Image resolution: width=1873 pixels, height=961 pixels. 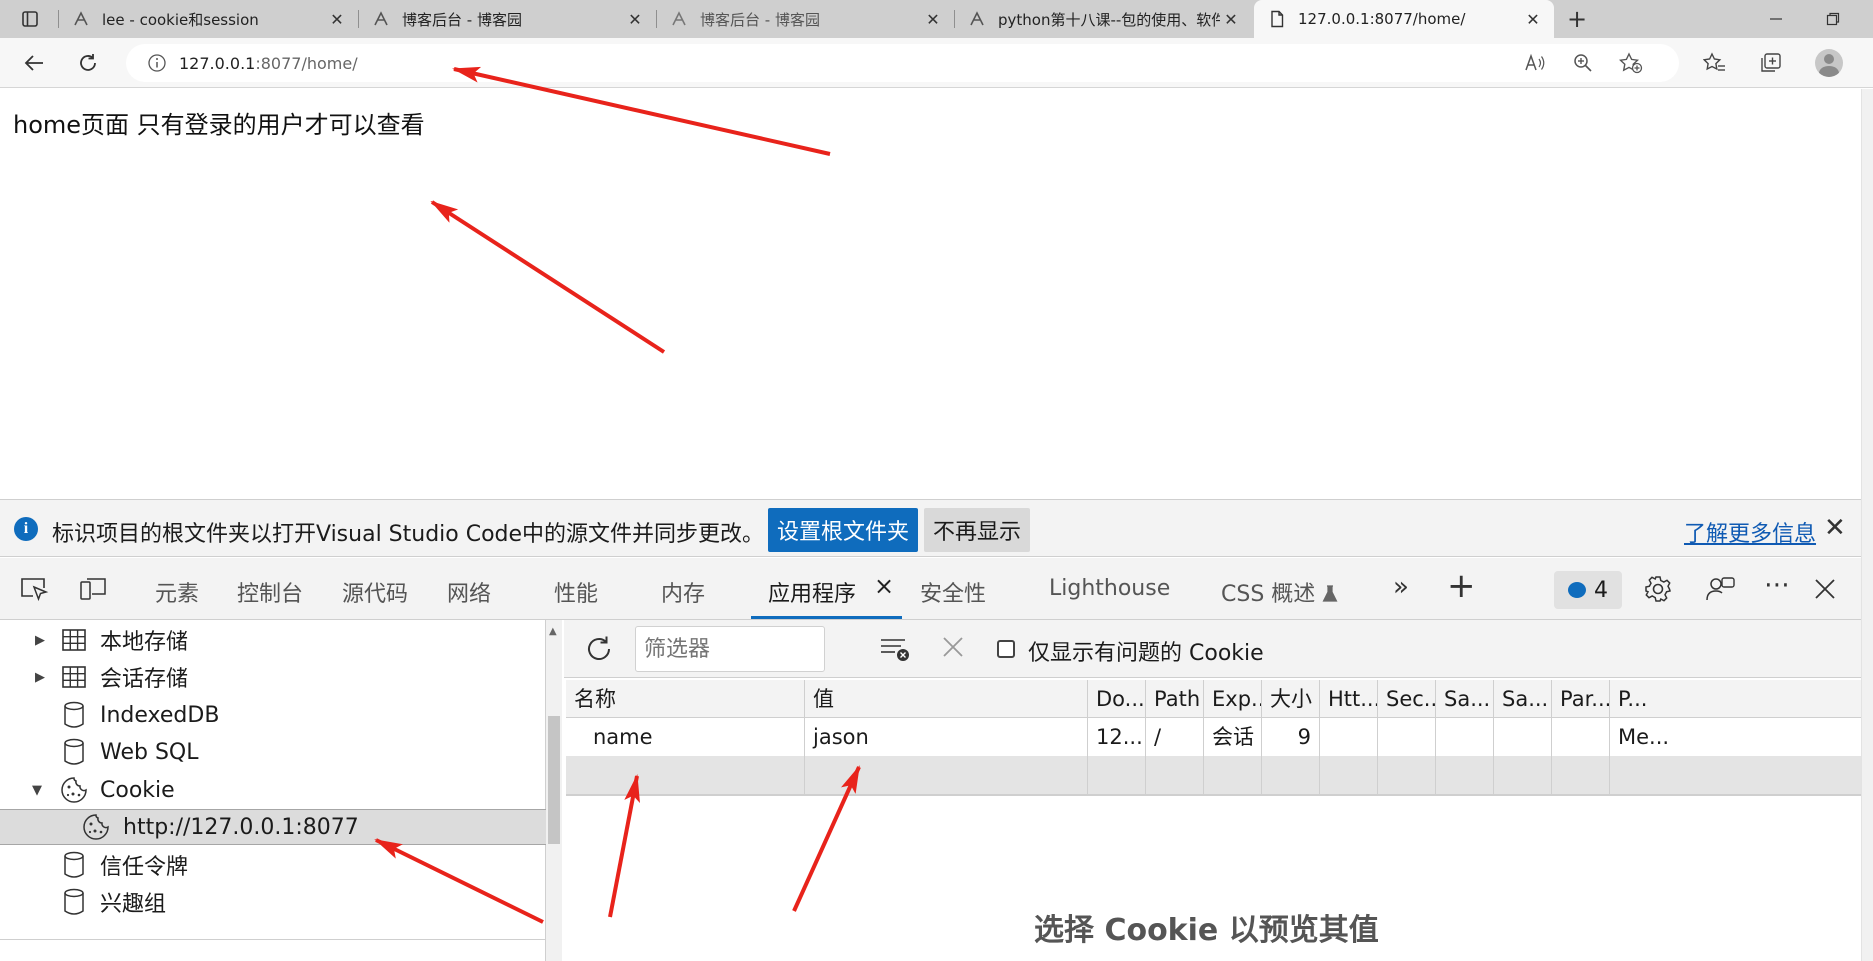 What do you see at coordinates (805, 19) in the screenshot?
I see `browser-tab-3: 博客后台 - 博客园 ✕` at bounding box center [805, 19].